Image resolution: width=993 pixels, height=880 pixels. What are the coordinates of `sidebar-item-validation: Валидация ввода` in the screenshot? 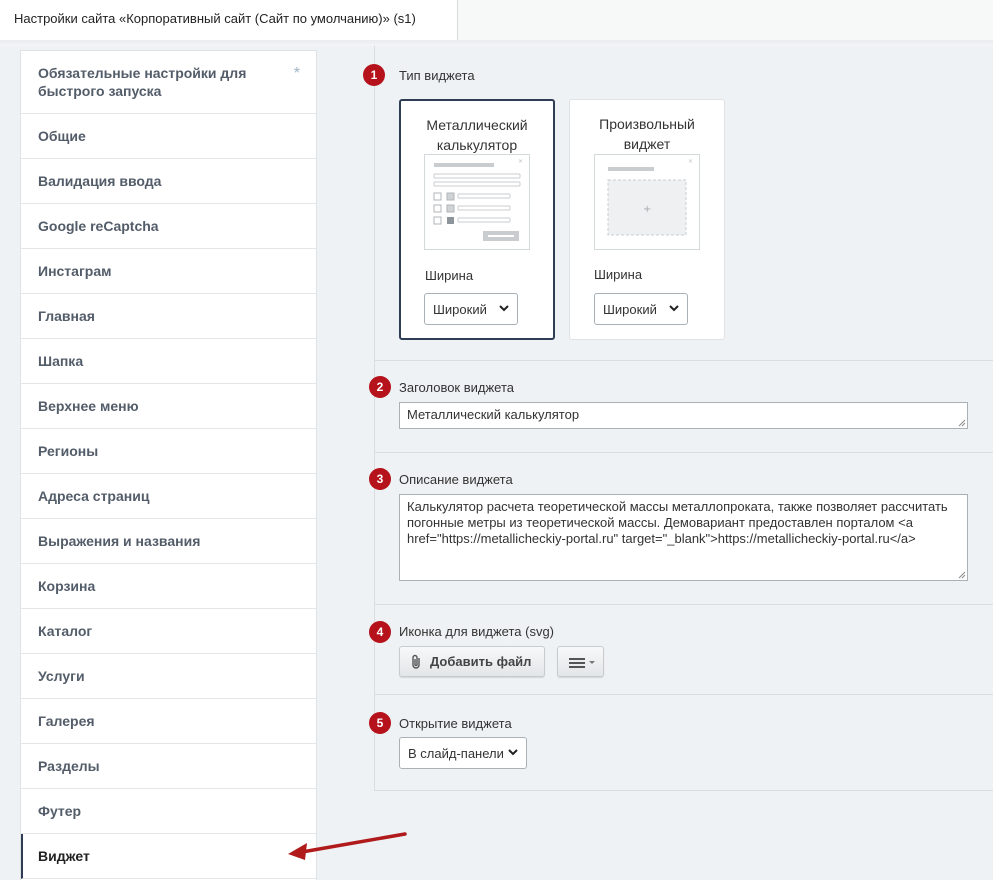 It's located at (168, 181).